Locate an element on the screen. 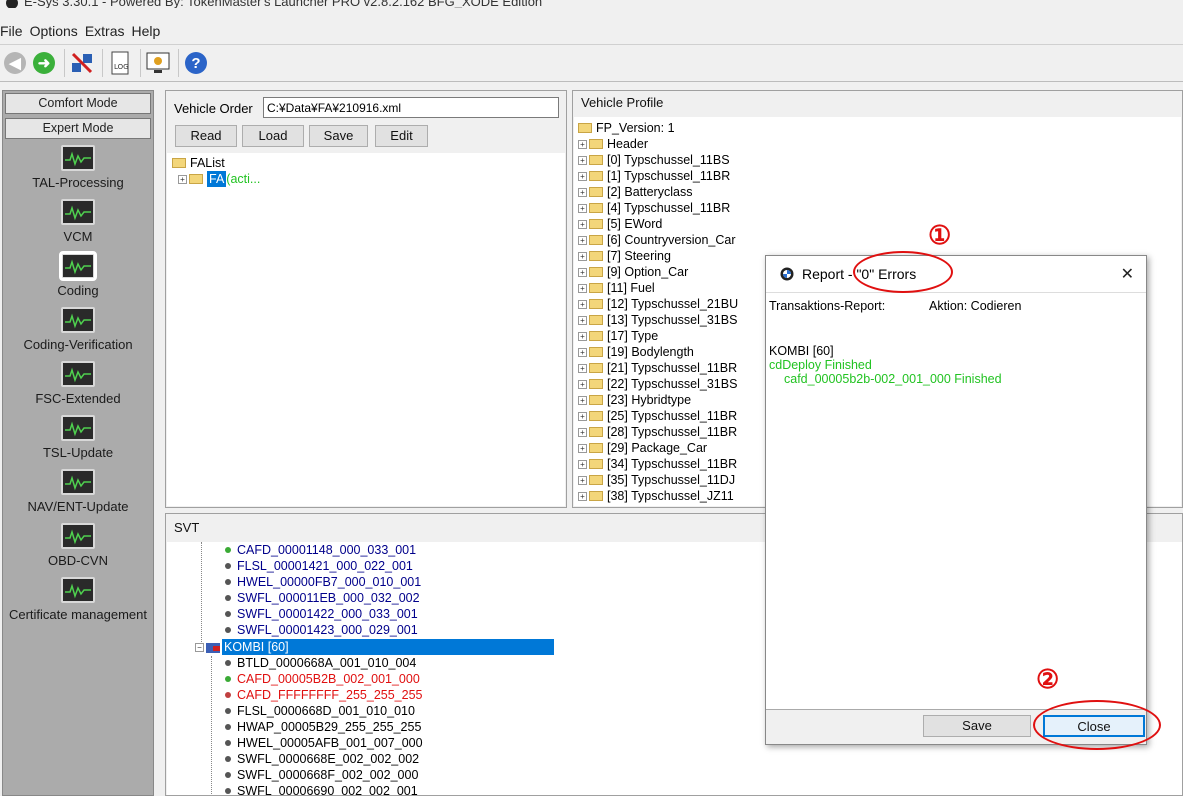  vehicle-profile-item: + [6] Countryversion_Car is located at coordinates (877, 240).